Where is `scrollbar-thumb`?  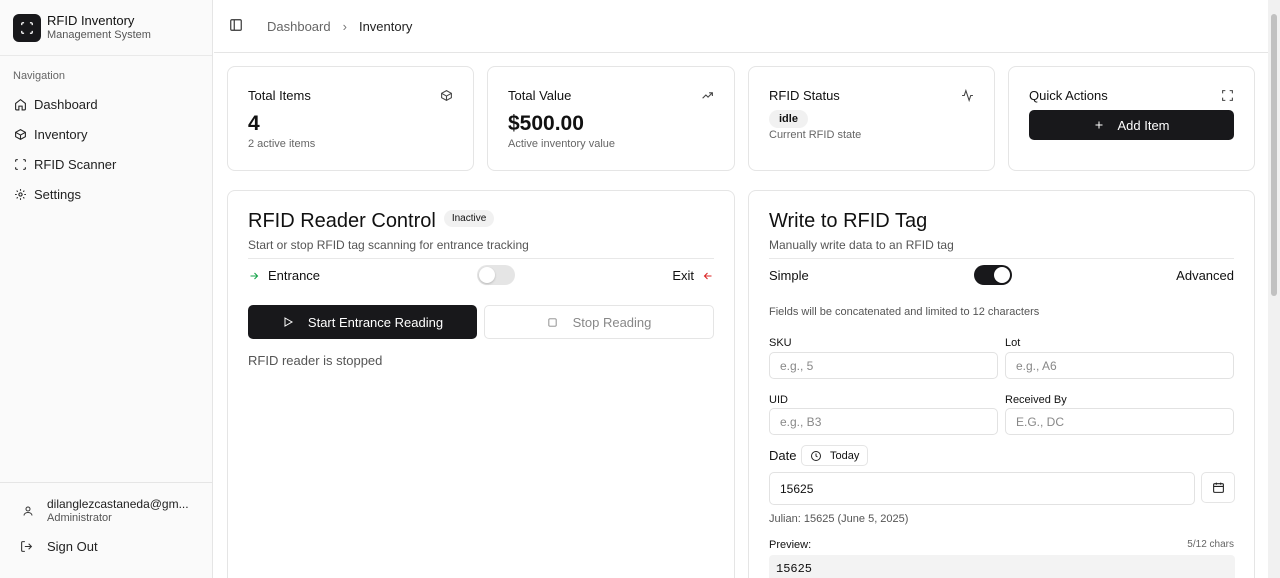
scrollbar-thumb is located at coordinates (1274, 155).